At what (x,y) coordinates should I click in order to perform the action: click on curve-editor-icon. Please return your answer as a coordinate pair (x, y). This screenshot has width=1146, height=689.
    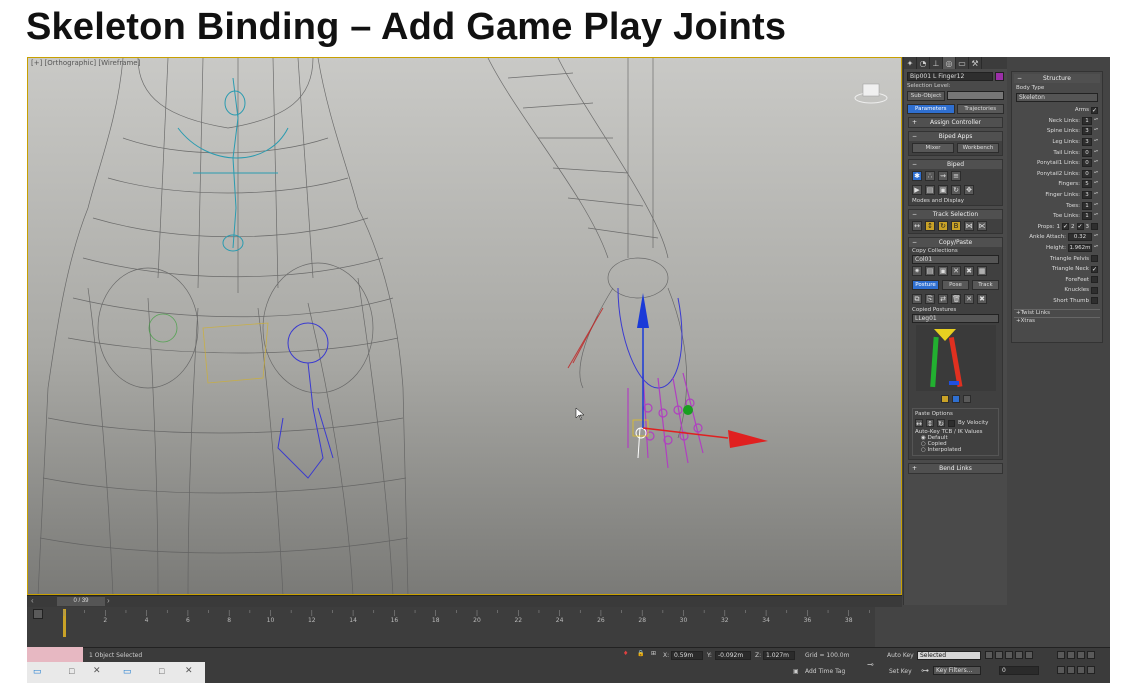
    Looking at the image, I should click on (38, 614).